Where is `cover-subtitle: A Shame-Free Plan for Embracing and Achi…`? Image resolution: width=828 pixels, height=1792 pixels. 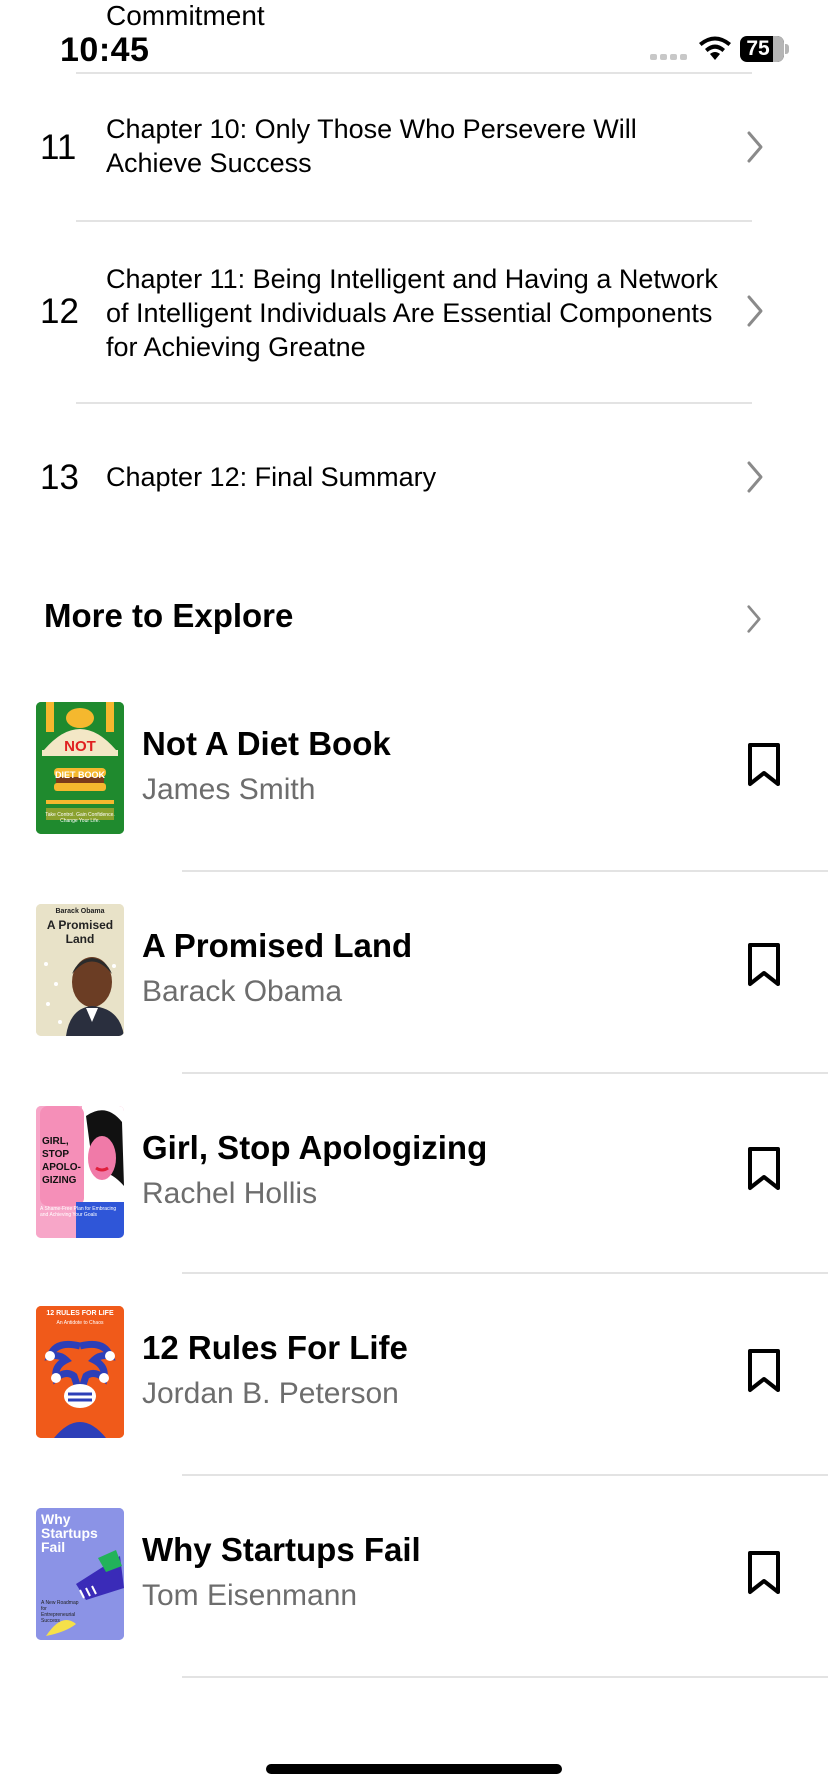
cover-subtitle: A Shame-Free Plan for Embracing and Achi… is located at coordinates (78, 1212).